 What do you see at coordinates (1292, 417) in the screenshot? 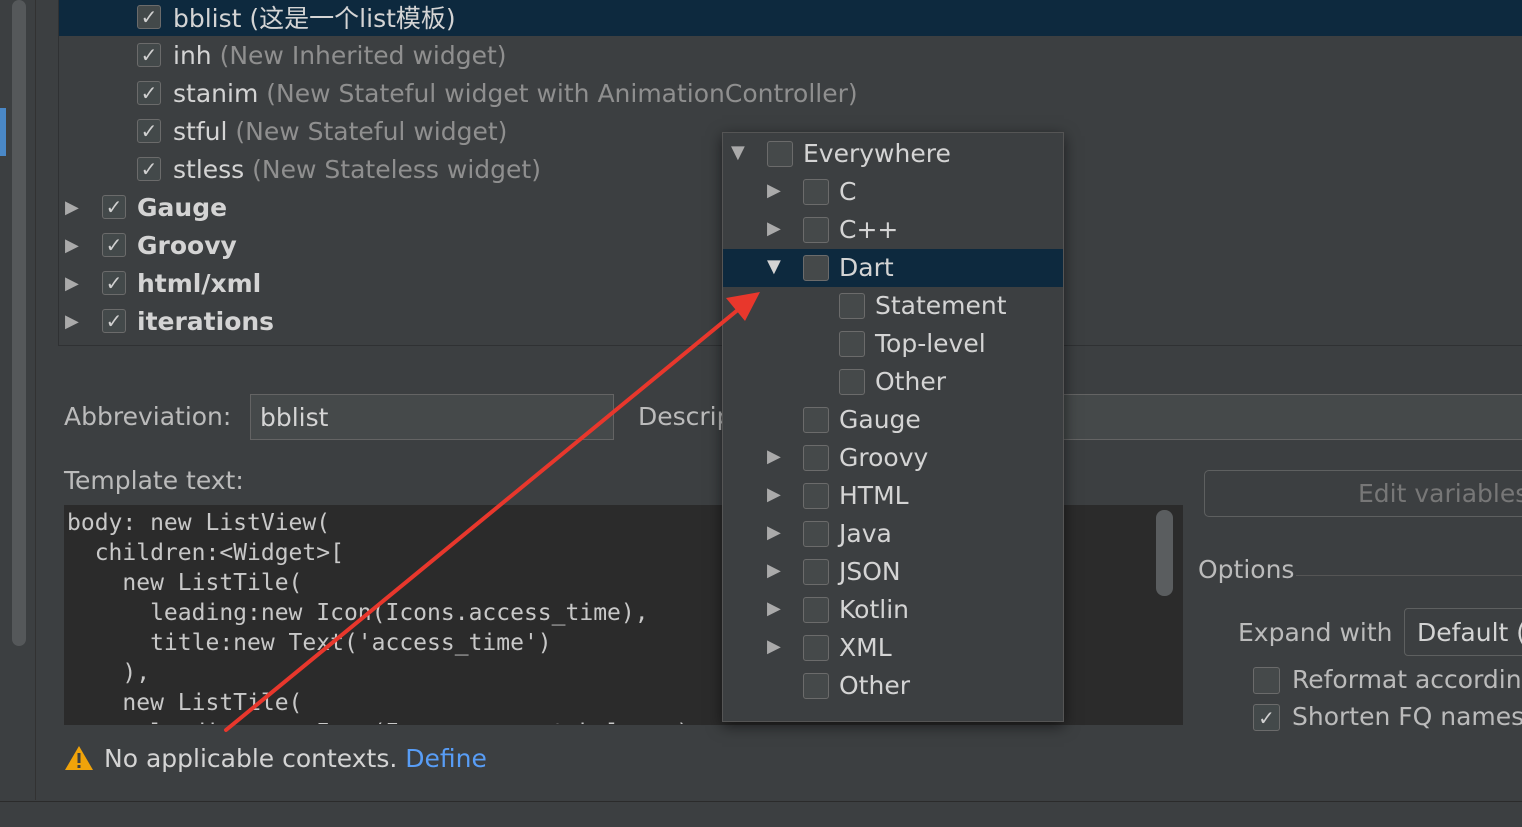
I see `description-input` at bounding box center [1292, 417].